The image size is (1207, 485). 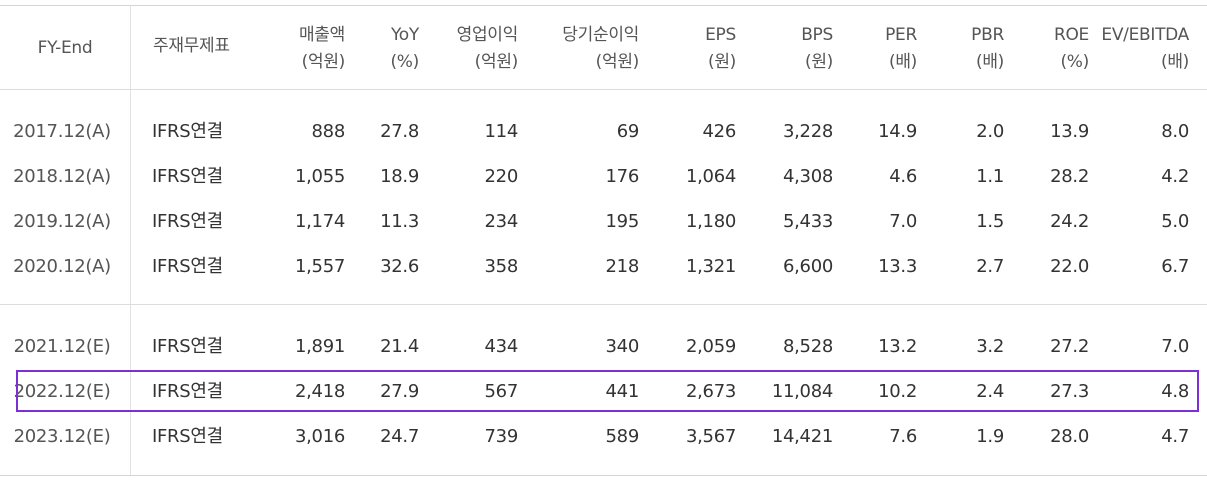 What do you see at coordinates (496, 62) in the screenshot?
I see `header-operating-profit-unit: (억원)` at bounding box center [496, 62].